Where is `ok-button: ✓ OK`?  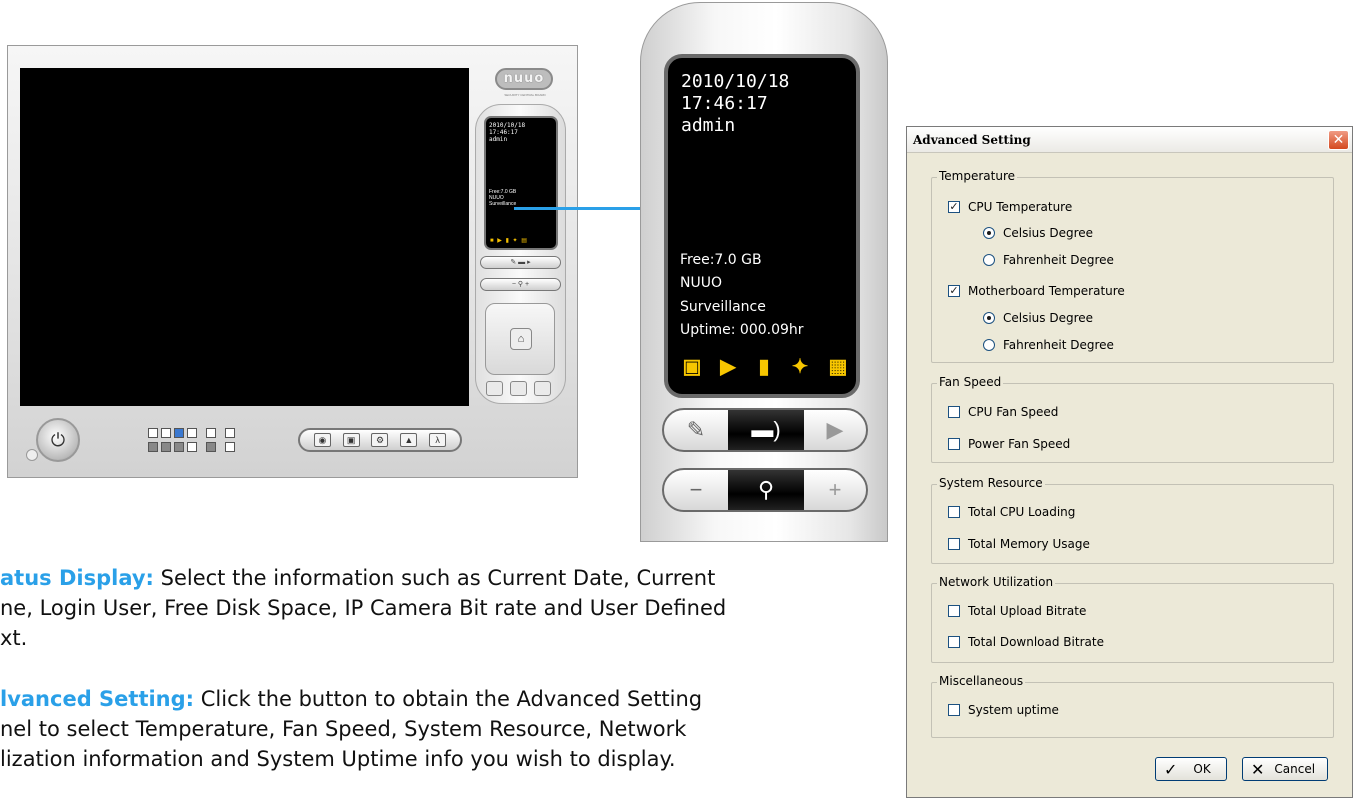
ok-button: ✓ OK is located at coordinates (1191, 769).